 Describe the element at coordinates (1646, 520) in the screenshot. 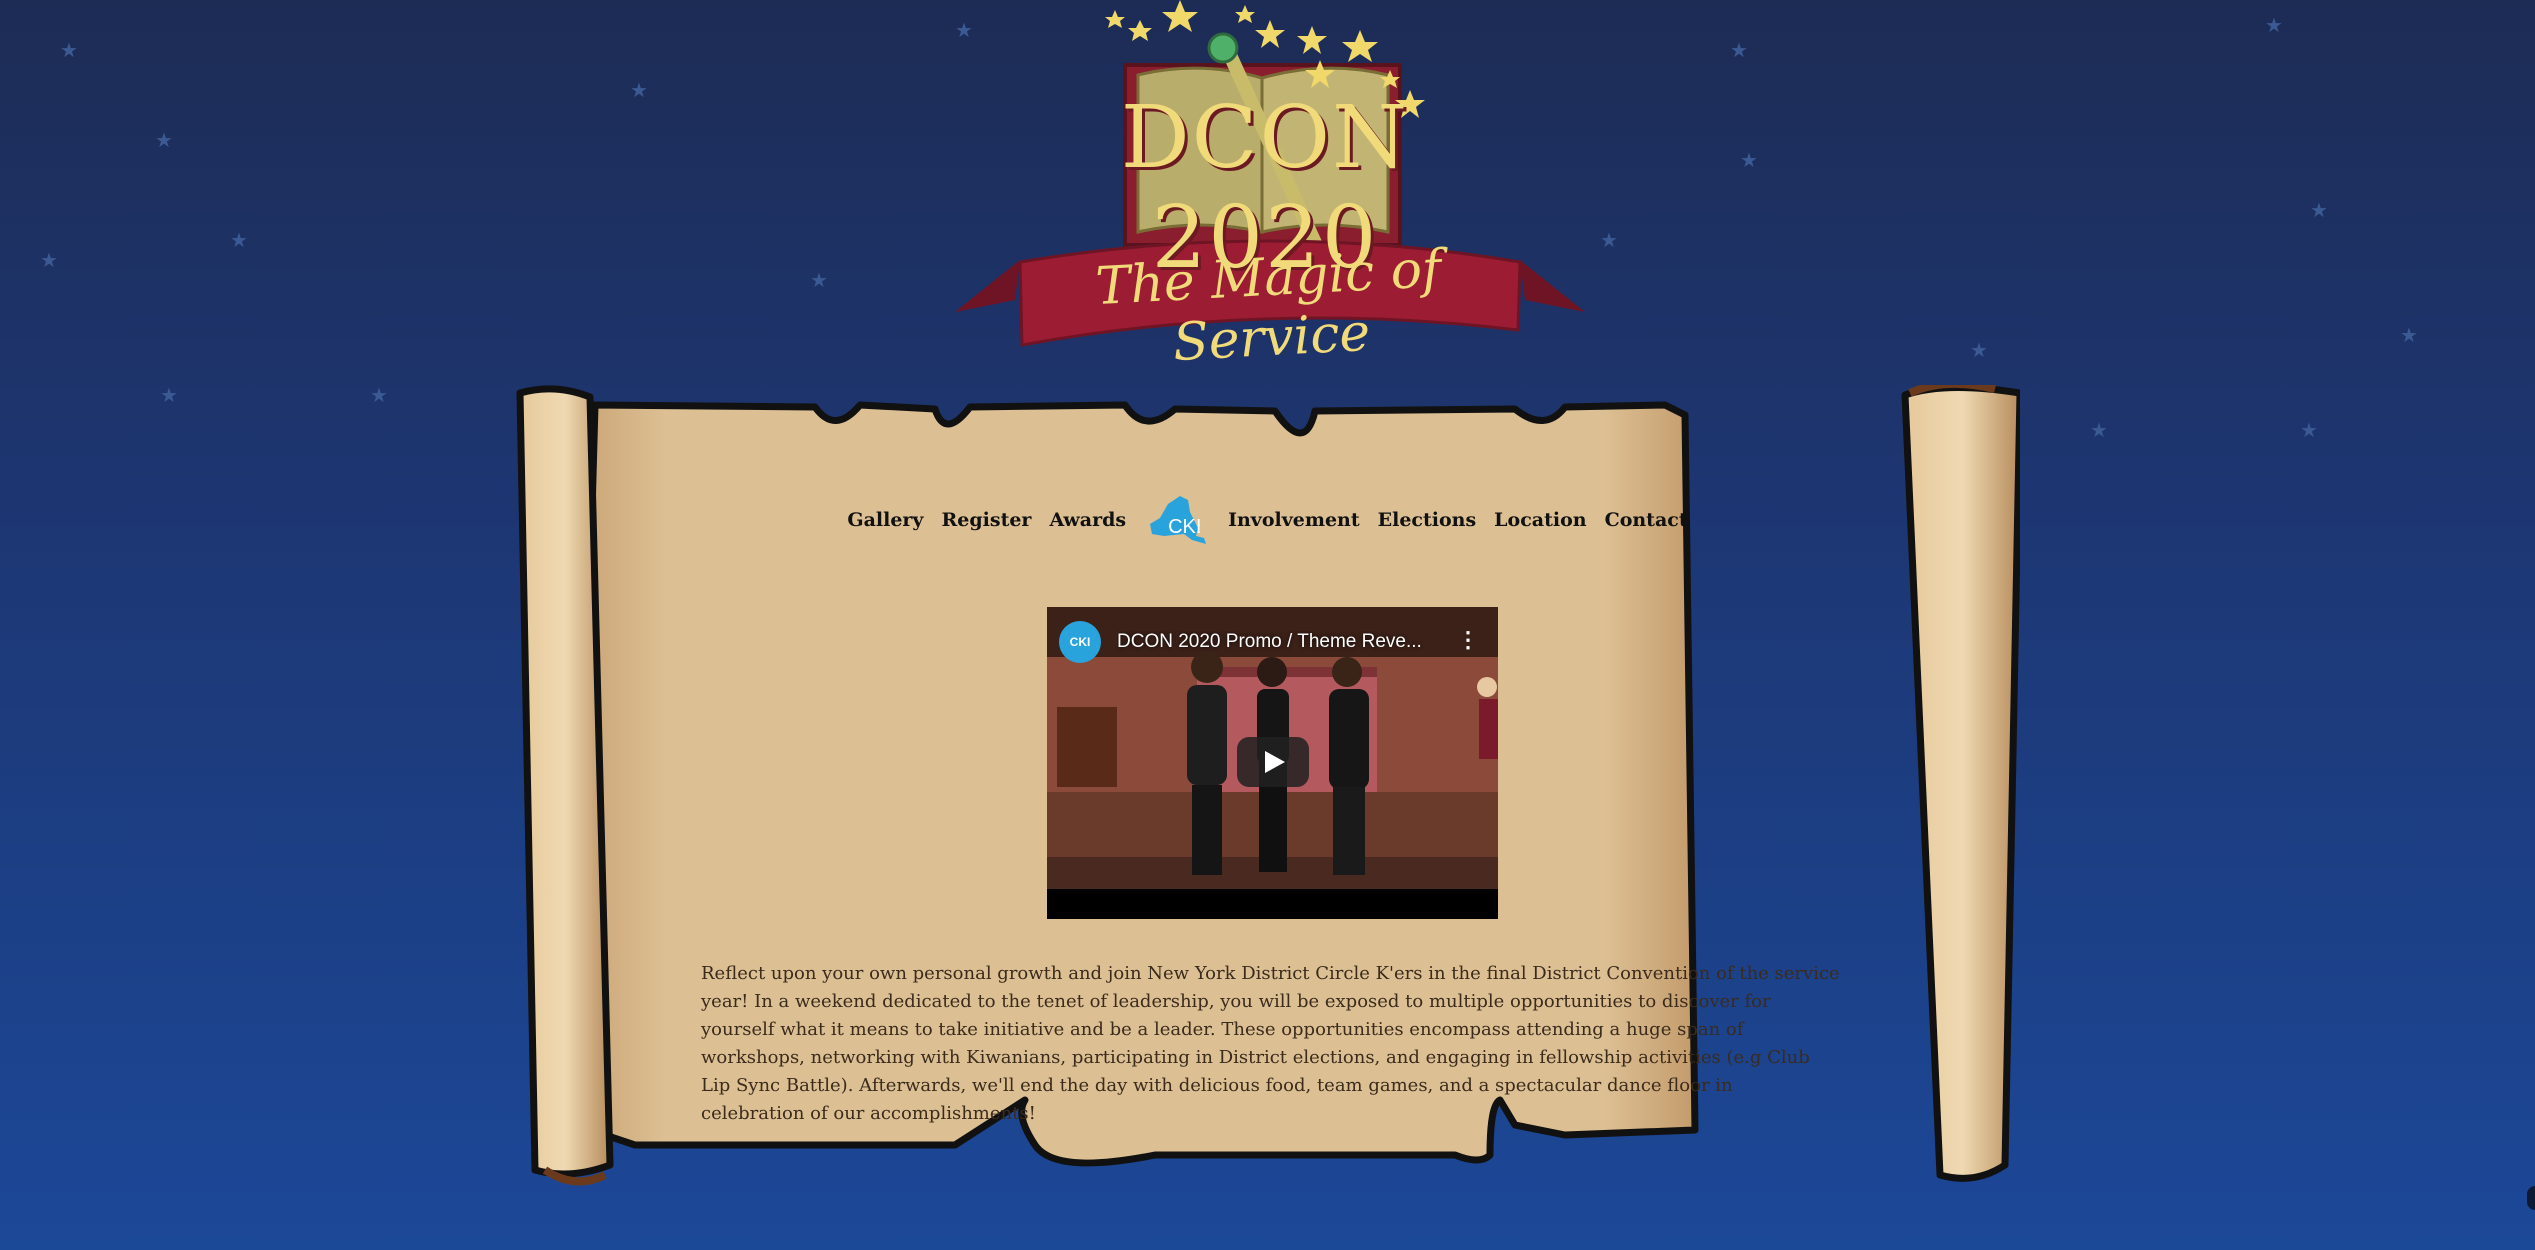

I see `nav-contact: Contact` at that location.